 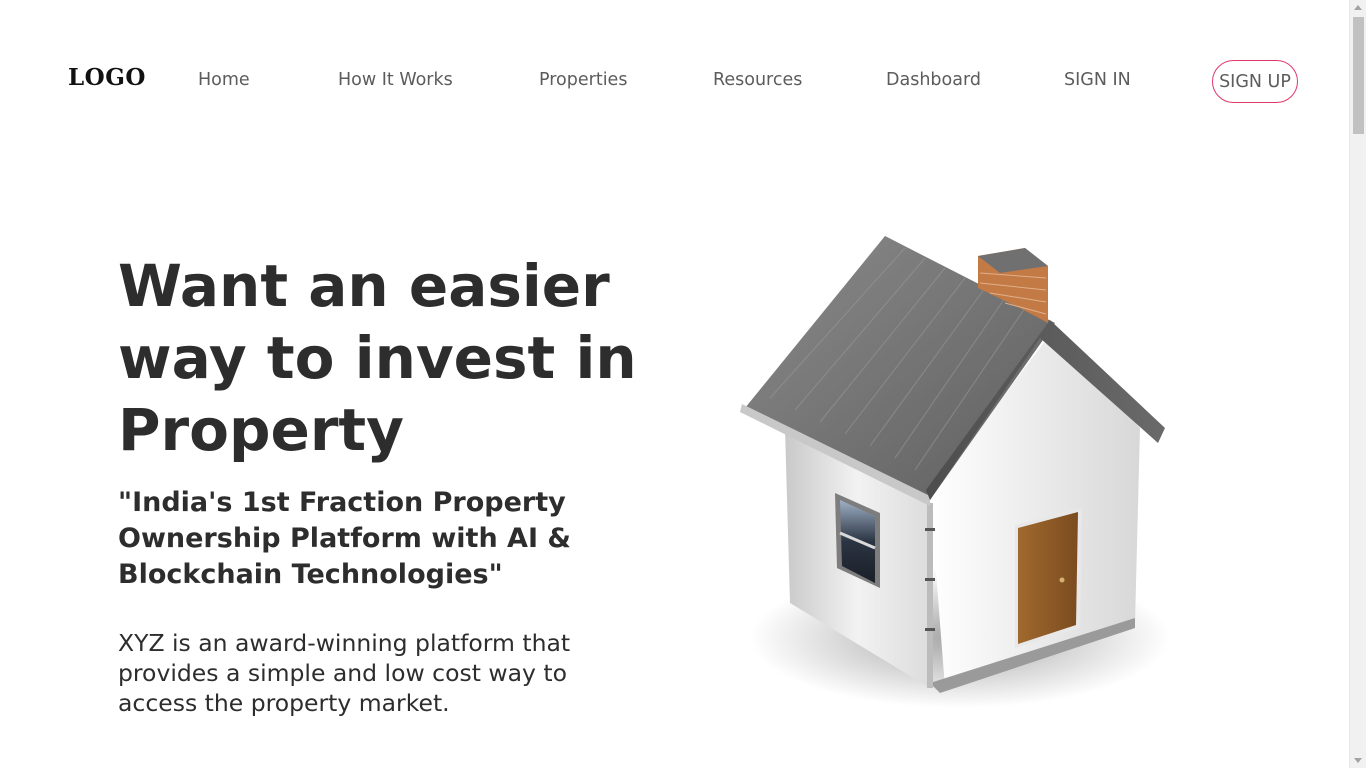 What do you see at coordinates (583, 80) in the screenshot?
I see `nav-properties-link: Properties` at bounding box center [583, 80].